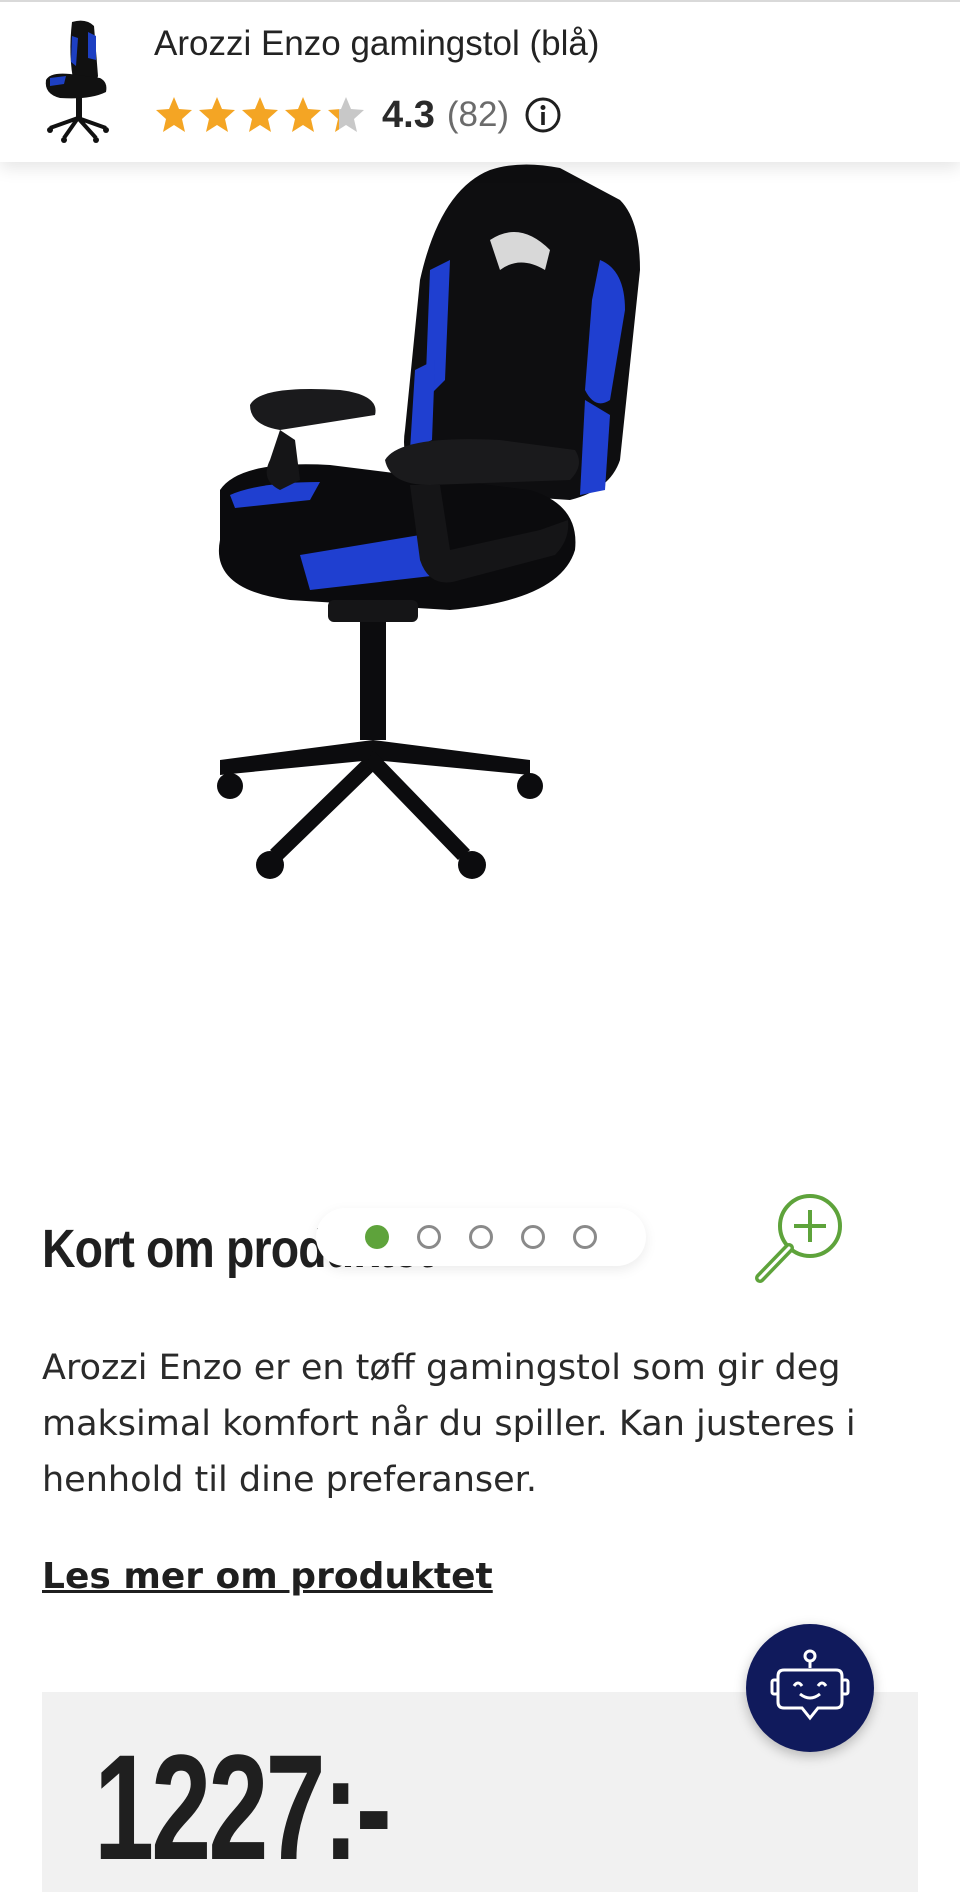 The image size is (960, 1892). I want to click on rating-row: 4.3 (82), so click(358, 115).